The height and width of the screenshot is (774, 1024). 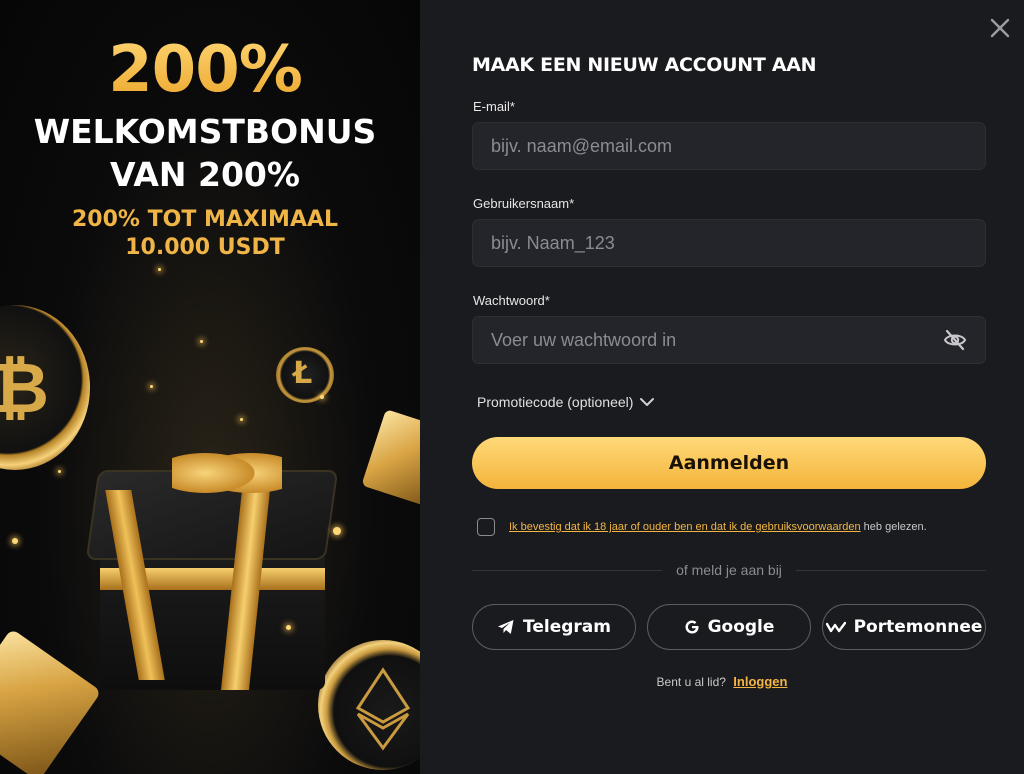 I want to click on login-prompt-row: Bent u al lid? Inloggen, so click(x=722, y=681).